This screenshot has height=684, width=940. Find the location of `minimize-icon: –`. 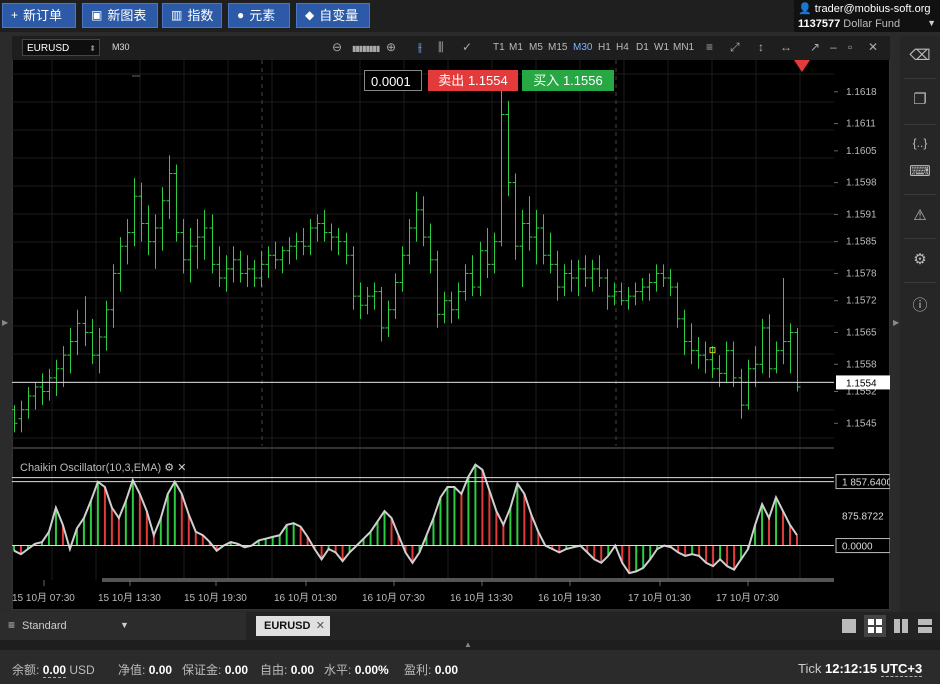

minimize-icon: – is located at coordinates (833, 47).